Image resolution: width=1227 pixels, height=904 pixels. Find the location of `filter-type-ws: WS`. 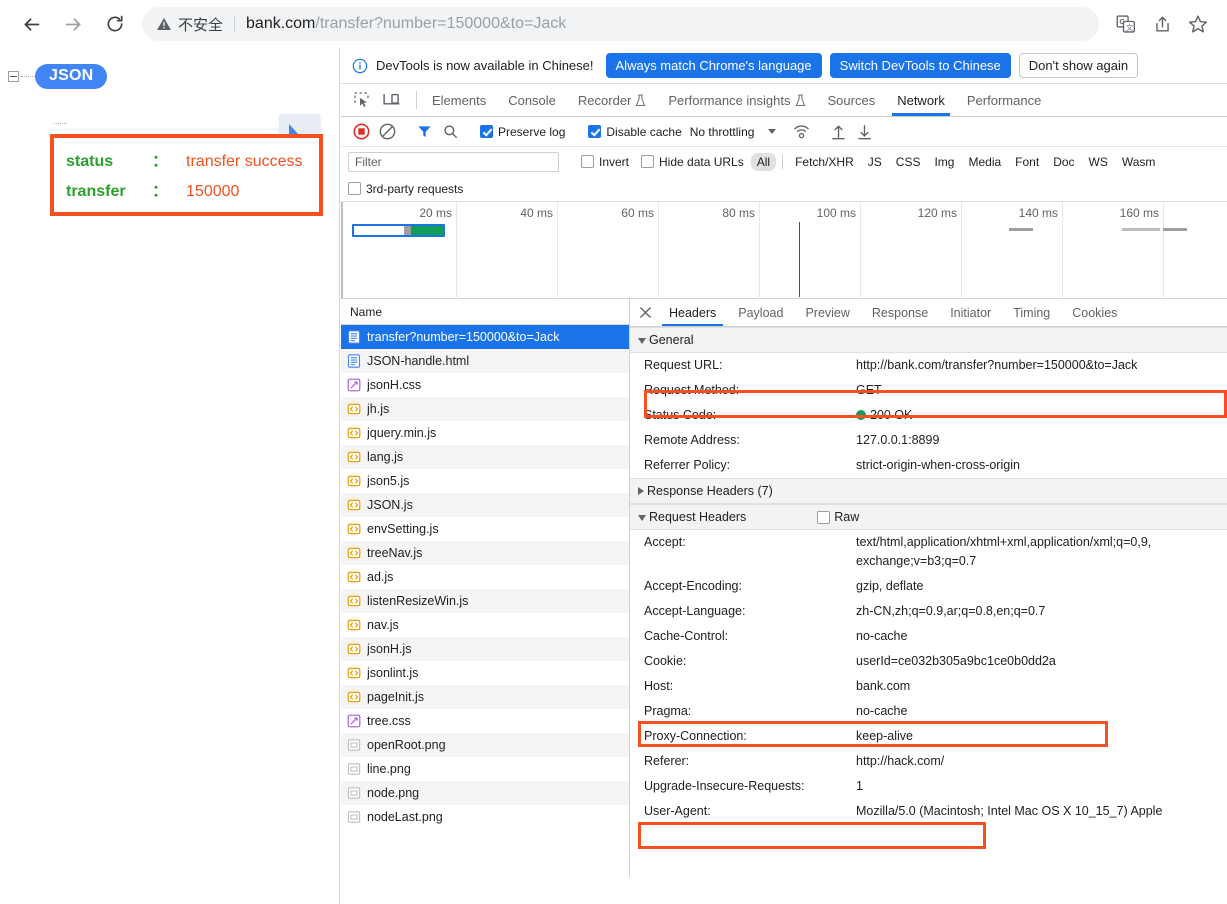

filter-type-ws: WS is located at coordinates (1098, 162).